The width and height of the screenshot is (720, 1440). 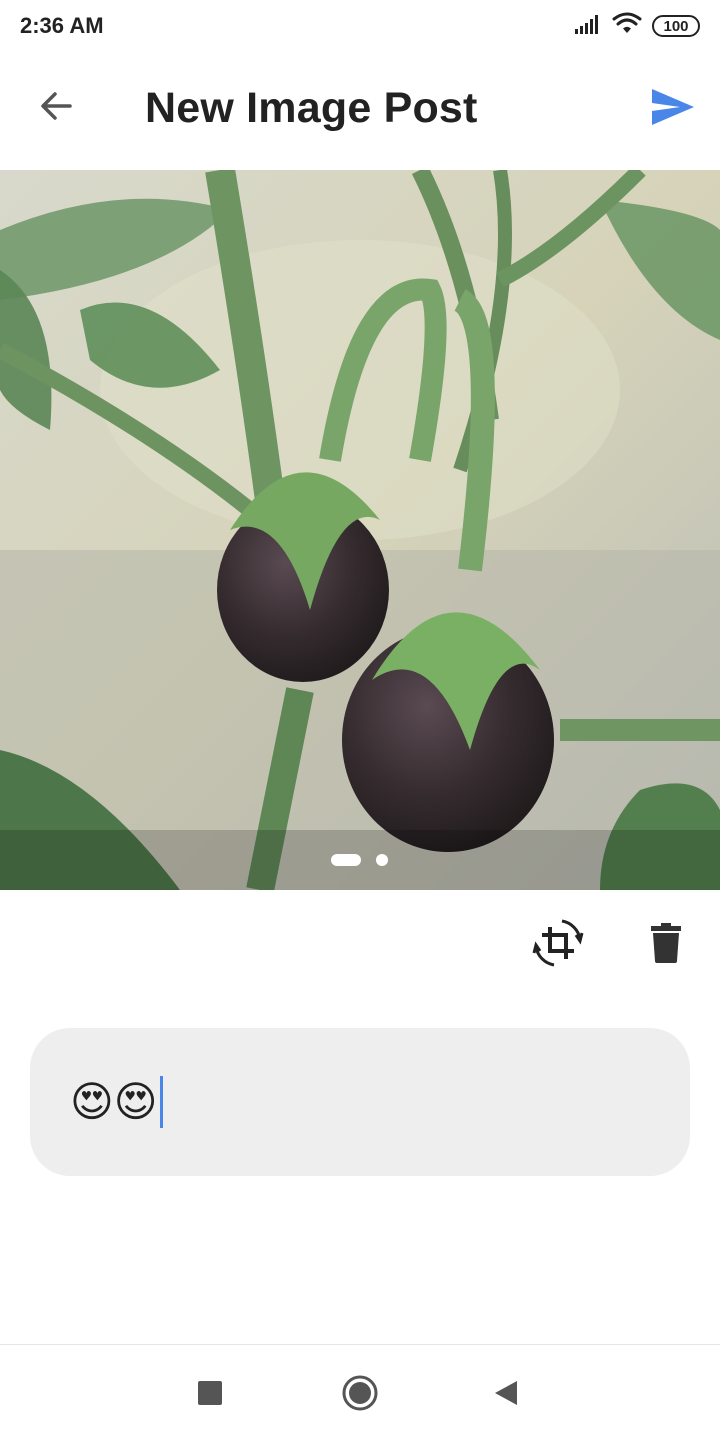 I want to click on crop-rotate-icon, so click(x=558, y=943).